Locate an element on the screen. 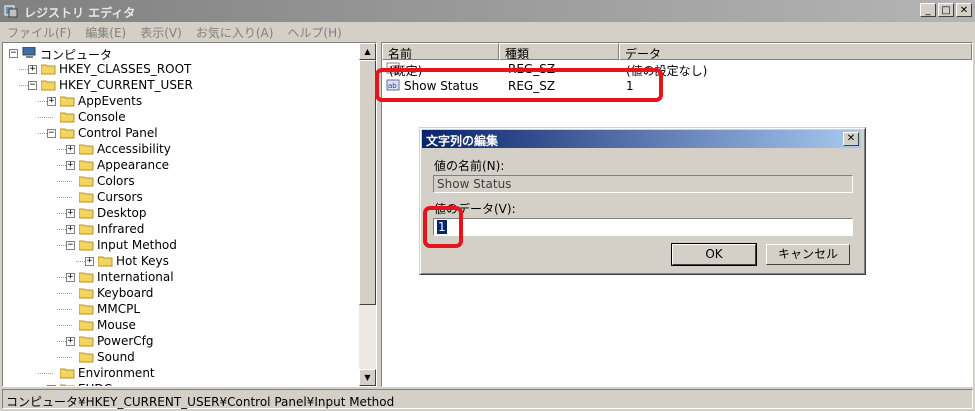 The height and width of the screenshot is (411, 975). ok-button: OK is located at coordinates (714, 254).